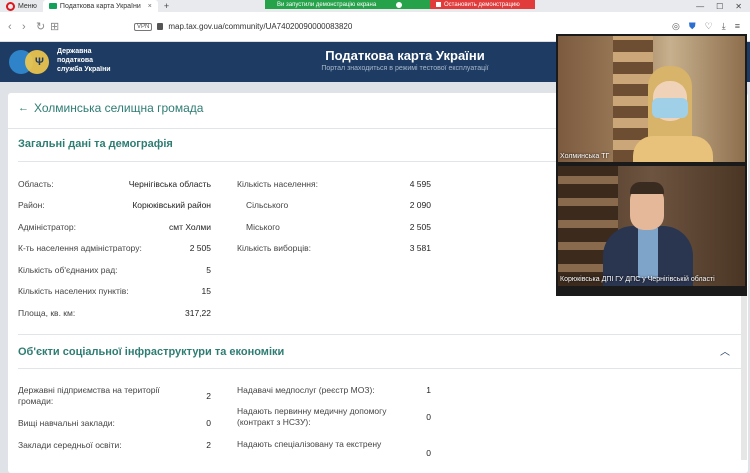 This screenshot has width=750, height=473. I want to click on vpn-badge: VPN, so click(143, 26).